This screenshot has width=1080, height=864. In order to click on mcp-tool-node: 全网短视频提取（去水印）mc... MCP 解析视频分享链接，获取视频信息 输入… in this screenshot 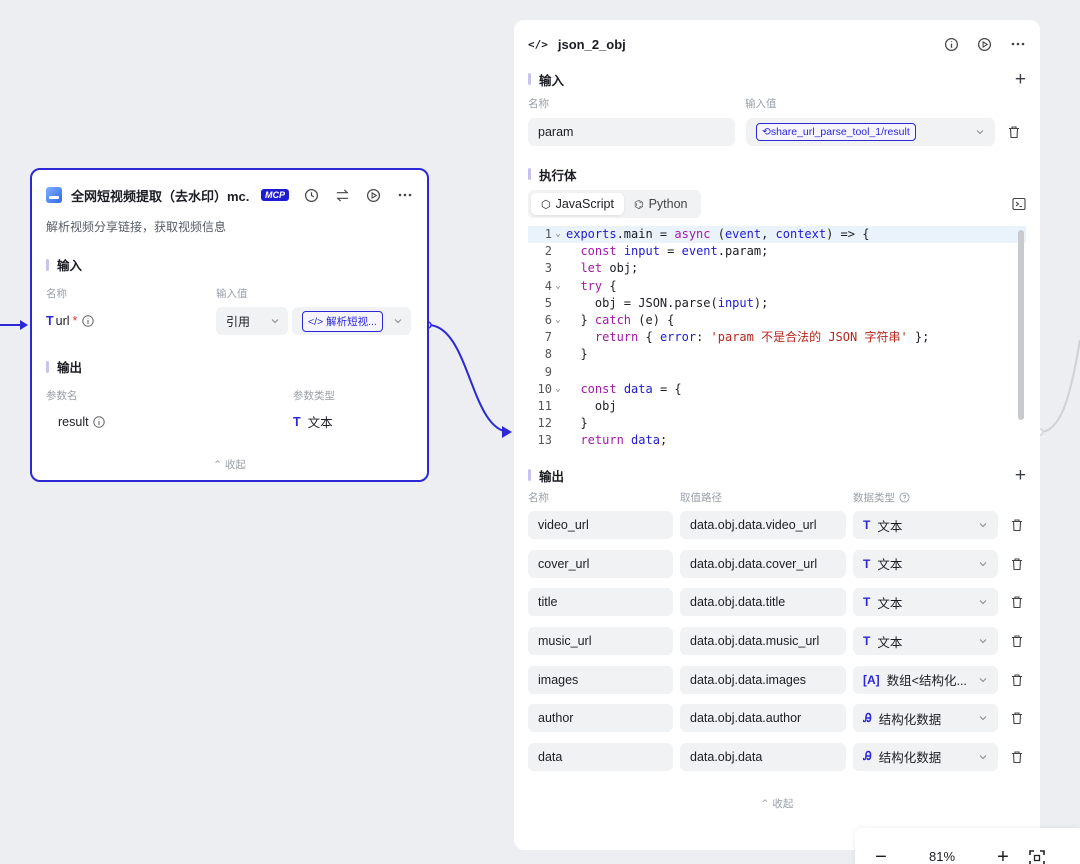, I will do `click(229, 325)`.